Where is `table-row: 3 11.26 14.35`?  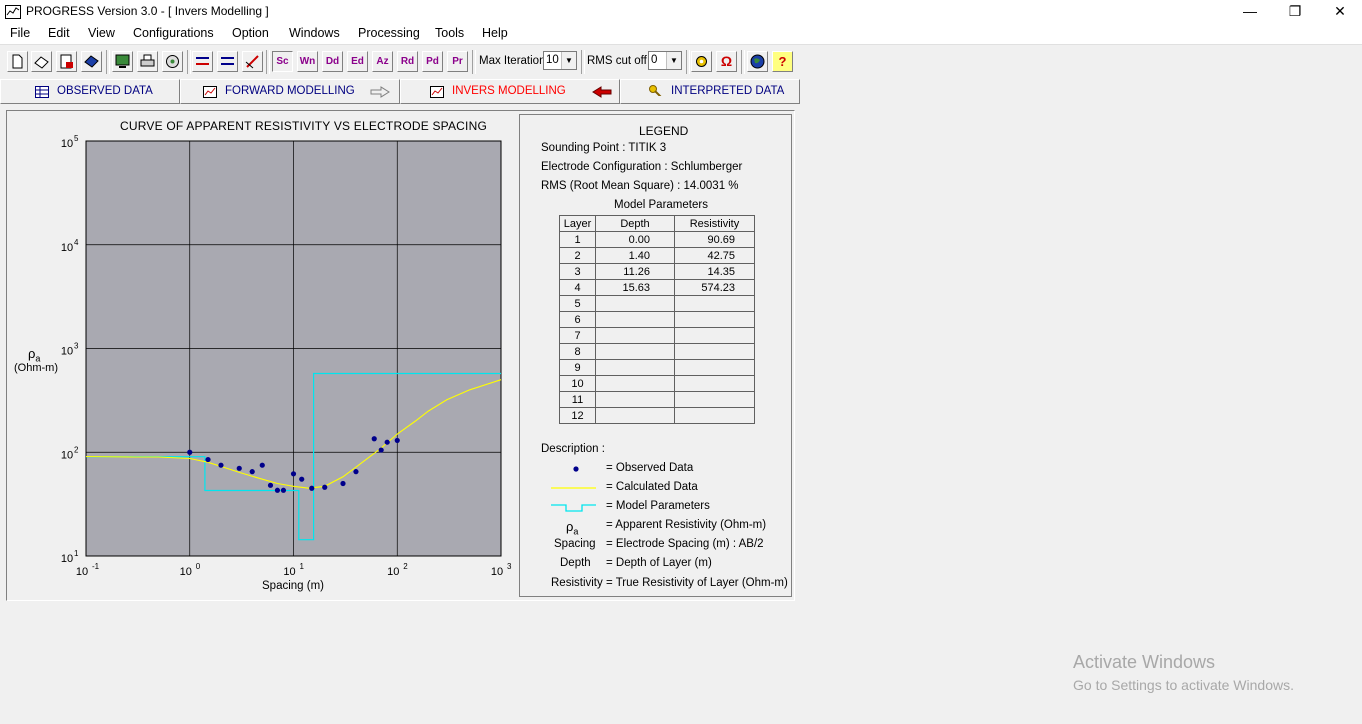
table-row: 3 11.26 14.35 is located at coordinates (657, 271).